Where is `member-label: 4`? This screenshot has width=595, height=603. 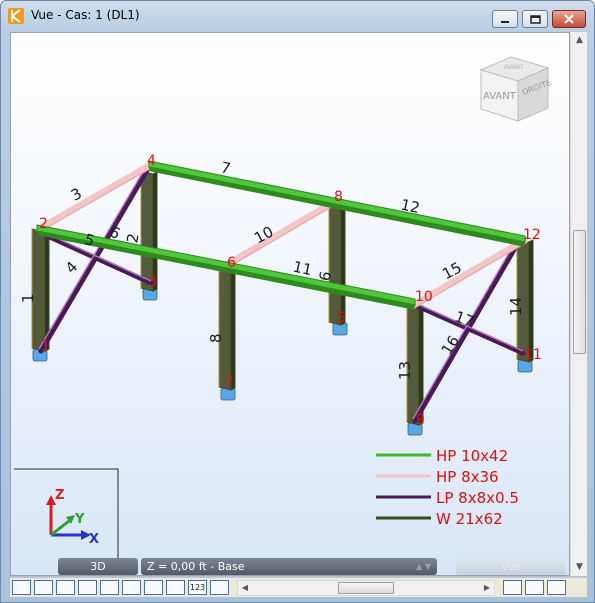
member-label: 4 is located at coordinates (71, 267).